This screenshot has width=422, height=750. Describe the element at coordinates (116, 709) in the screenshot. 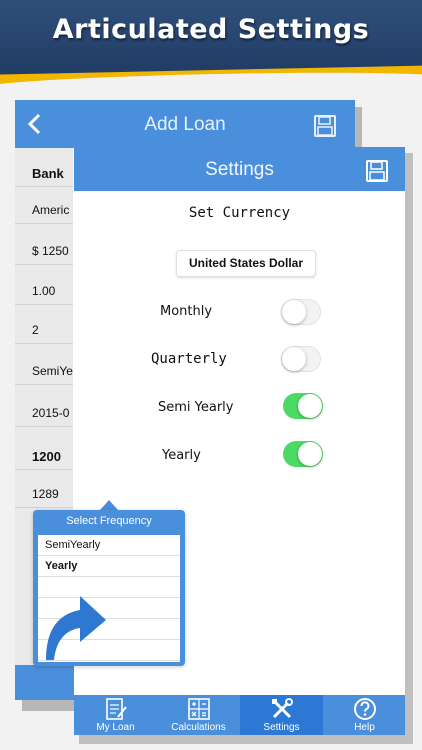

I see `document-icon` at that location.